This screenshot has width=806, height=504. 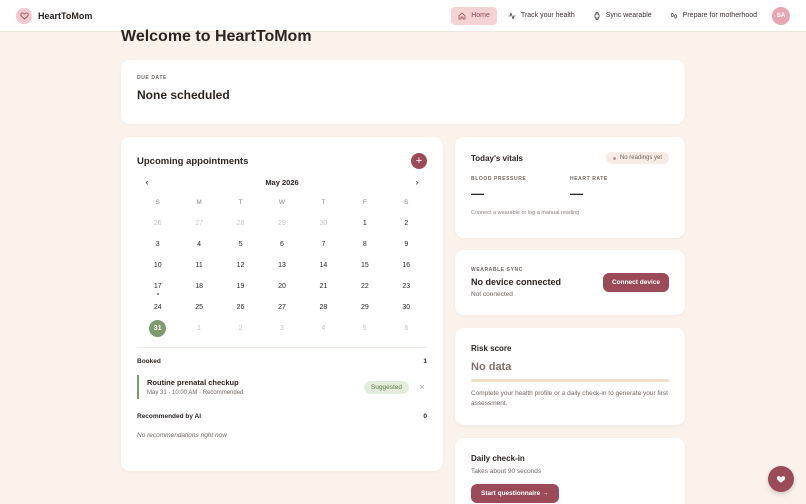 I want to click on calendar-day: 25, so click(x=198, y=307).